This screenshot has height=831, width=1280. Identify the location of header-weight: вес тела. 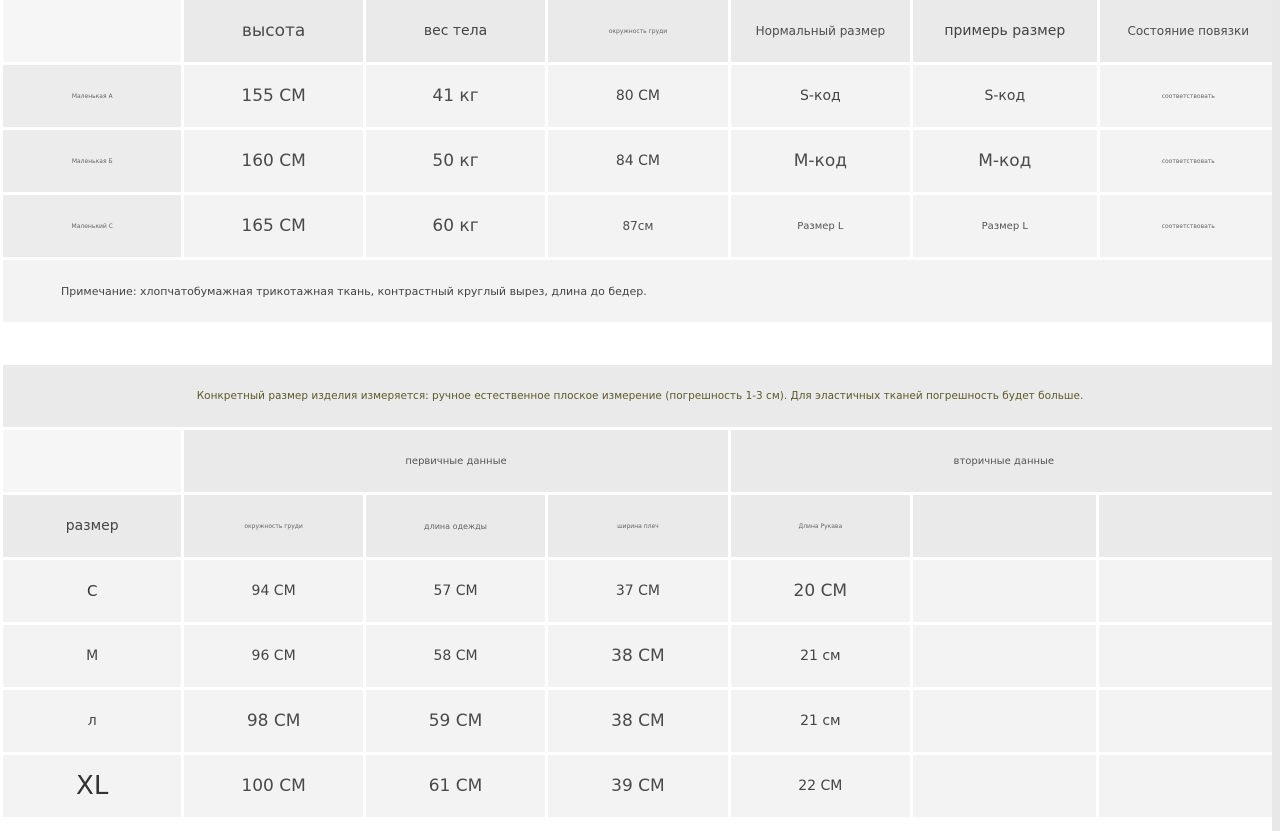
(455, 31).